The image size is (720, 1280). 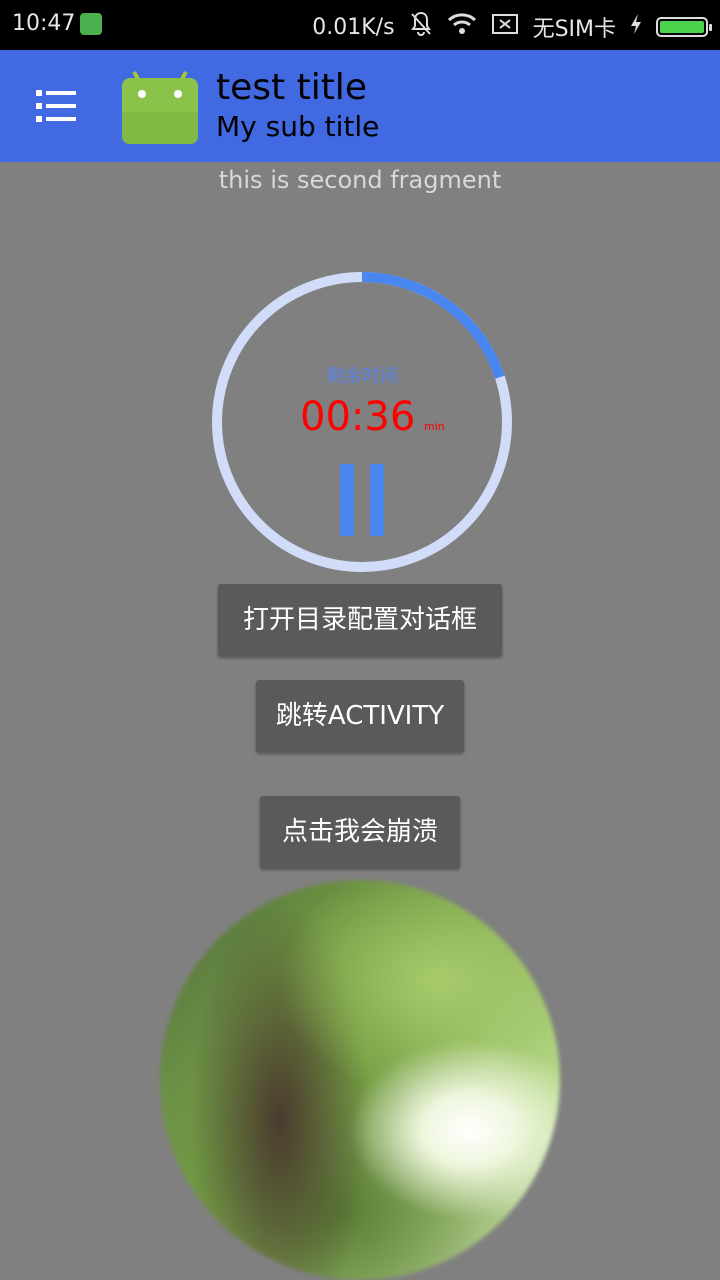 What do you see at coordinates (91, 24) in the screenshot?
I see `notification-app-icon` at bounding box center [91, 24].